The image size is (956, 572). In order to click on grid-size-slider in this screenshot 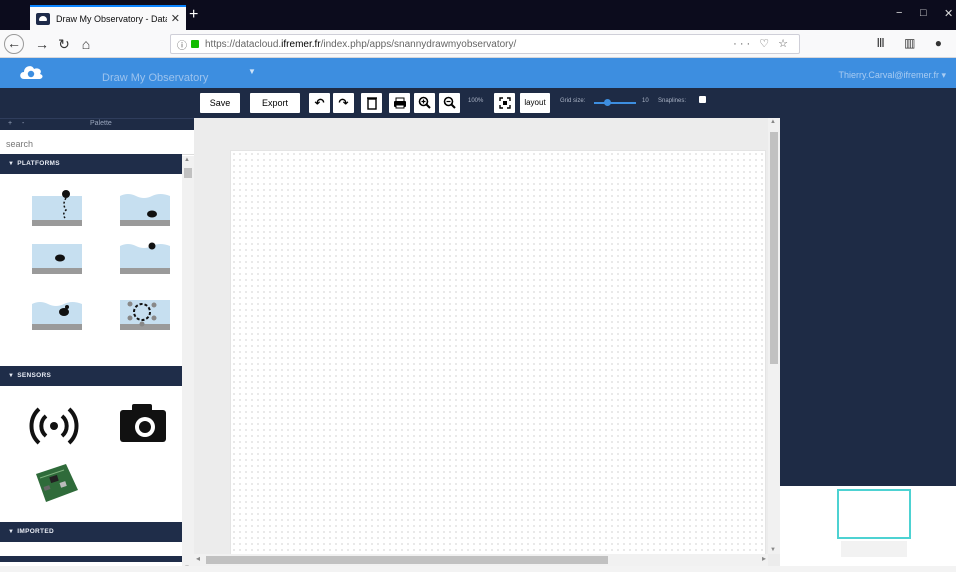, I will do `click(615, 103)`.